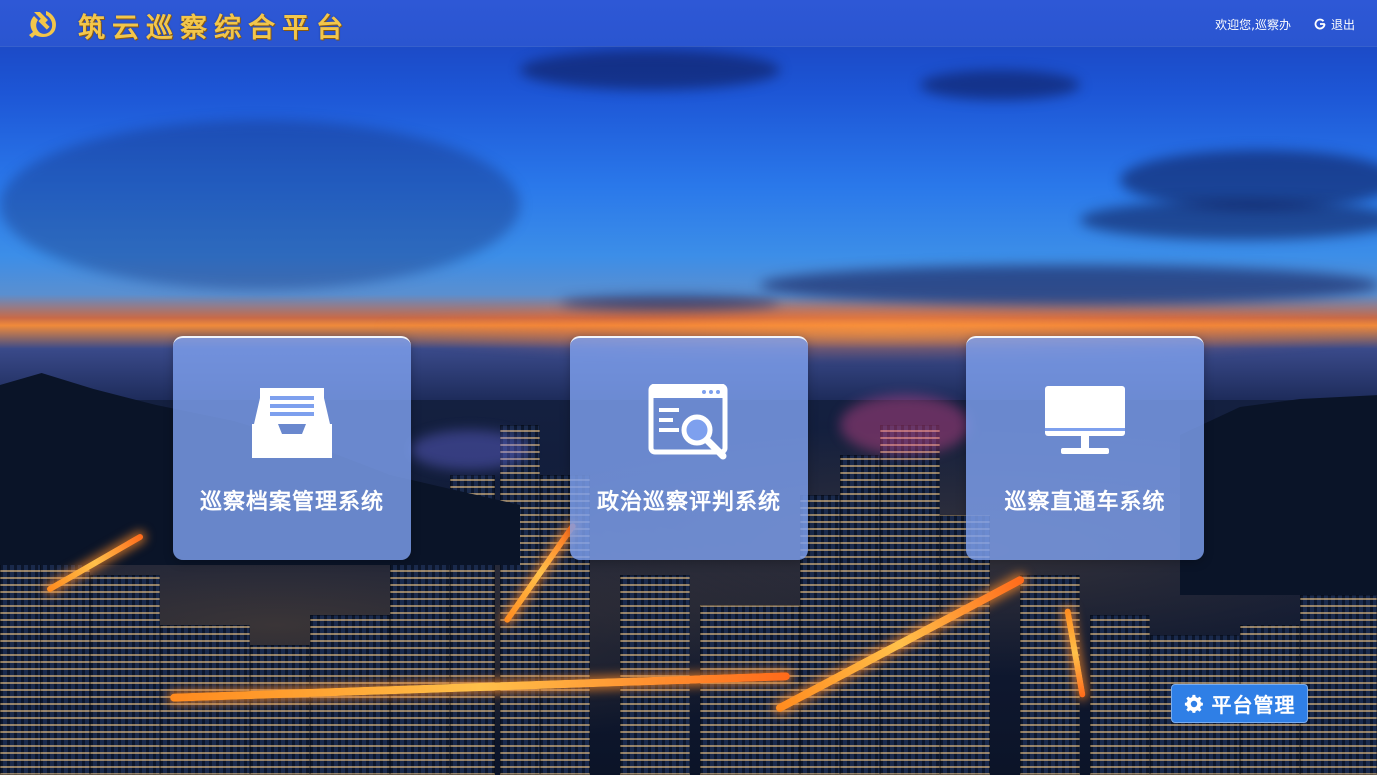 Image resolution: width=1377 pixels, height=775 pixels. I want to click on browser-search-icon, so click(688, 422).